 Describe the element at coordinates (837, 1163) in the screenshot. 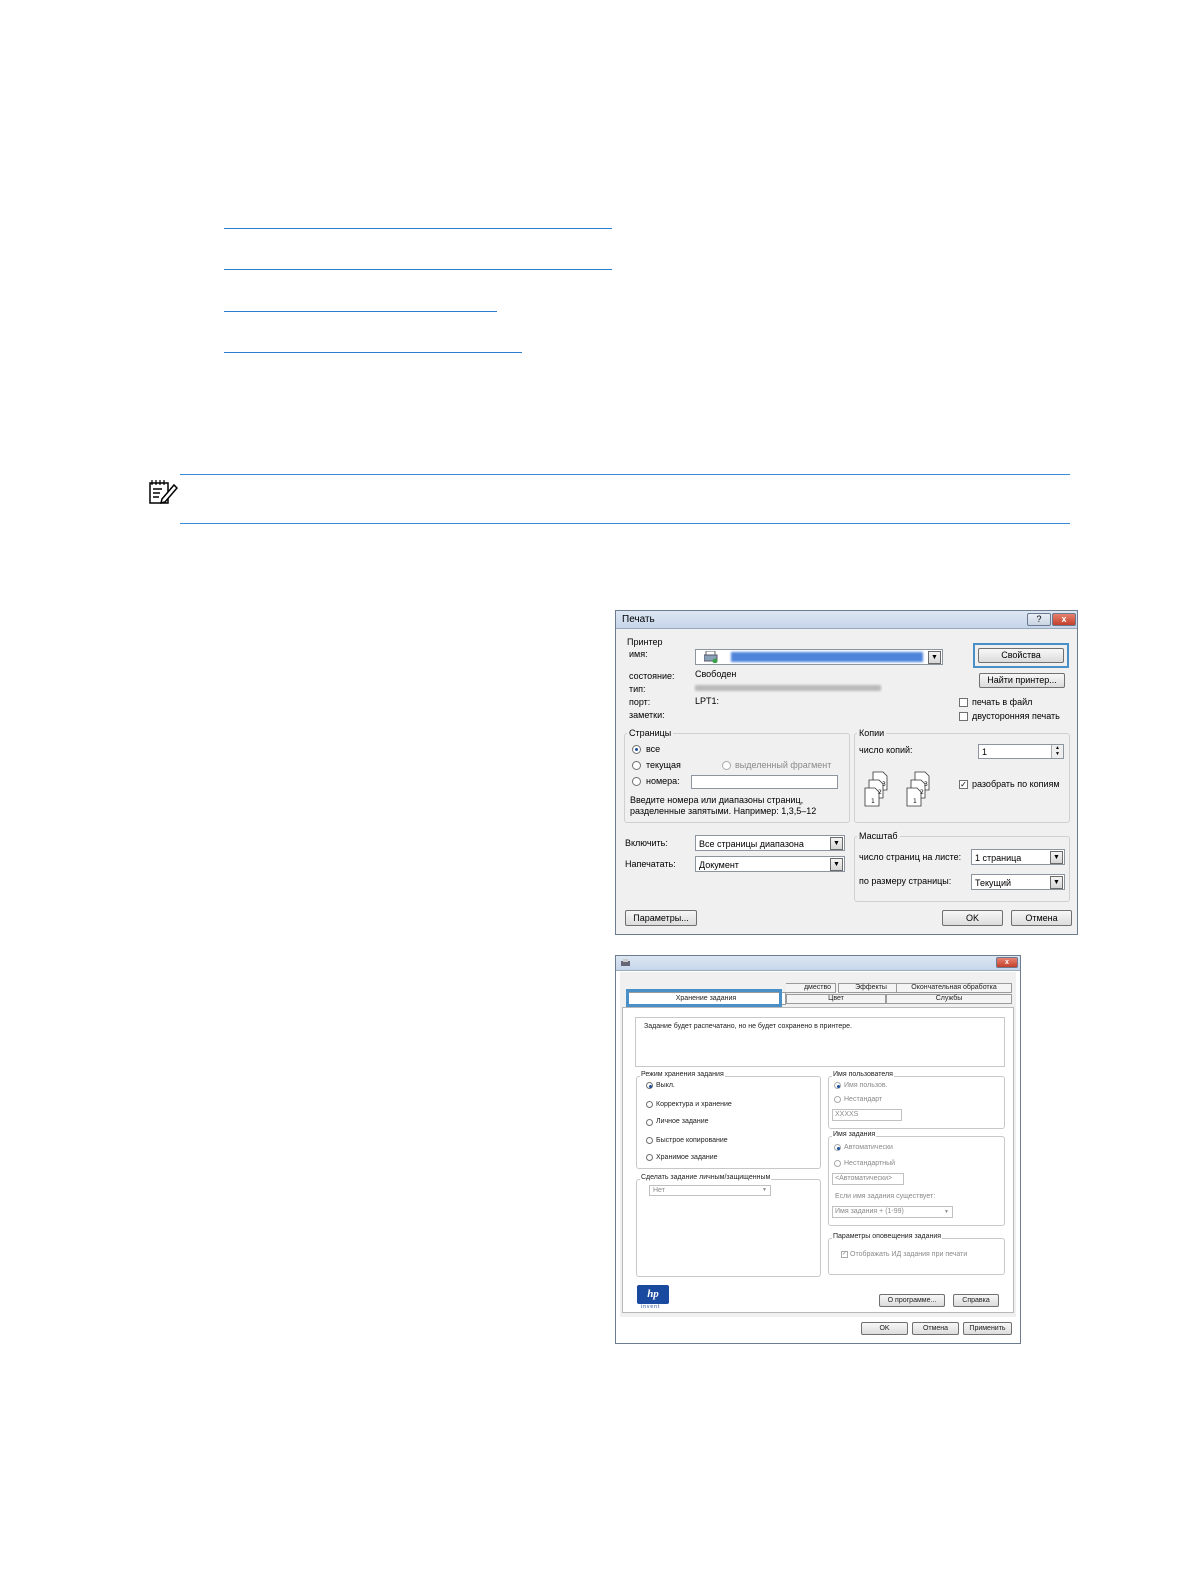

I see `job-custom-radio` at that location.